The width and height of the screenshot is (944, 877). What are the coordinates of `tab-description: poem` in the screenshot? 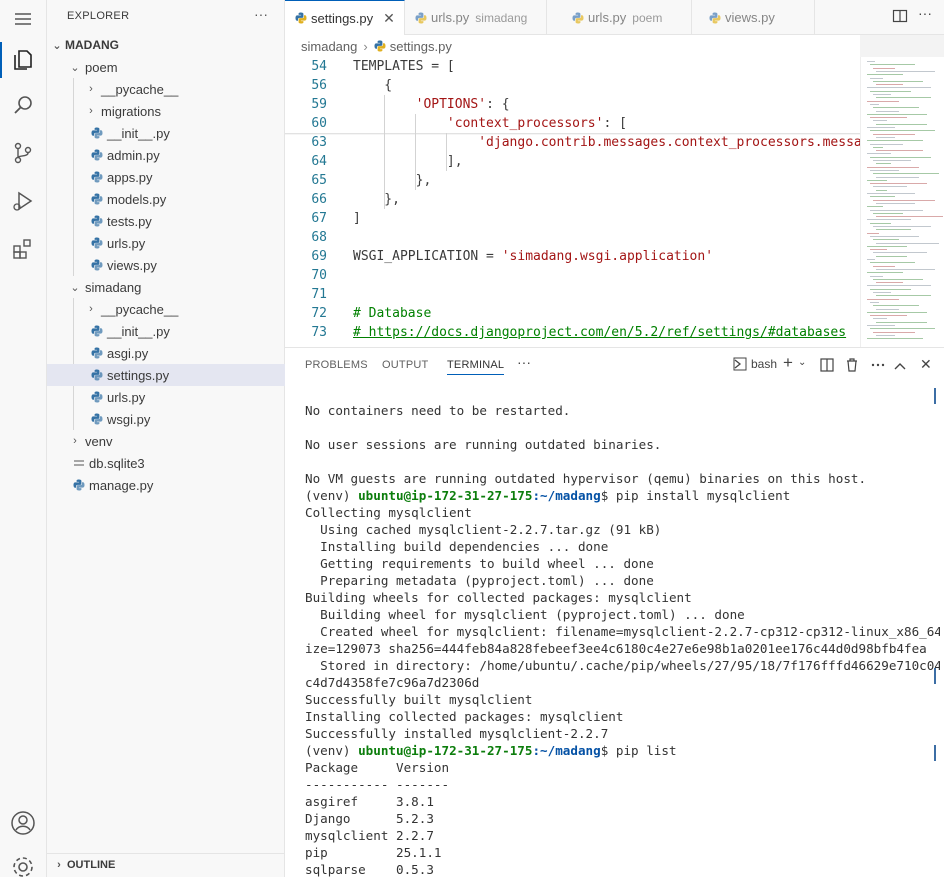 It's located at (647, 17).